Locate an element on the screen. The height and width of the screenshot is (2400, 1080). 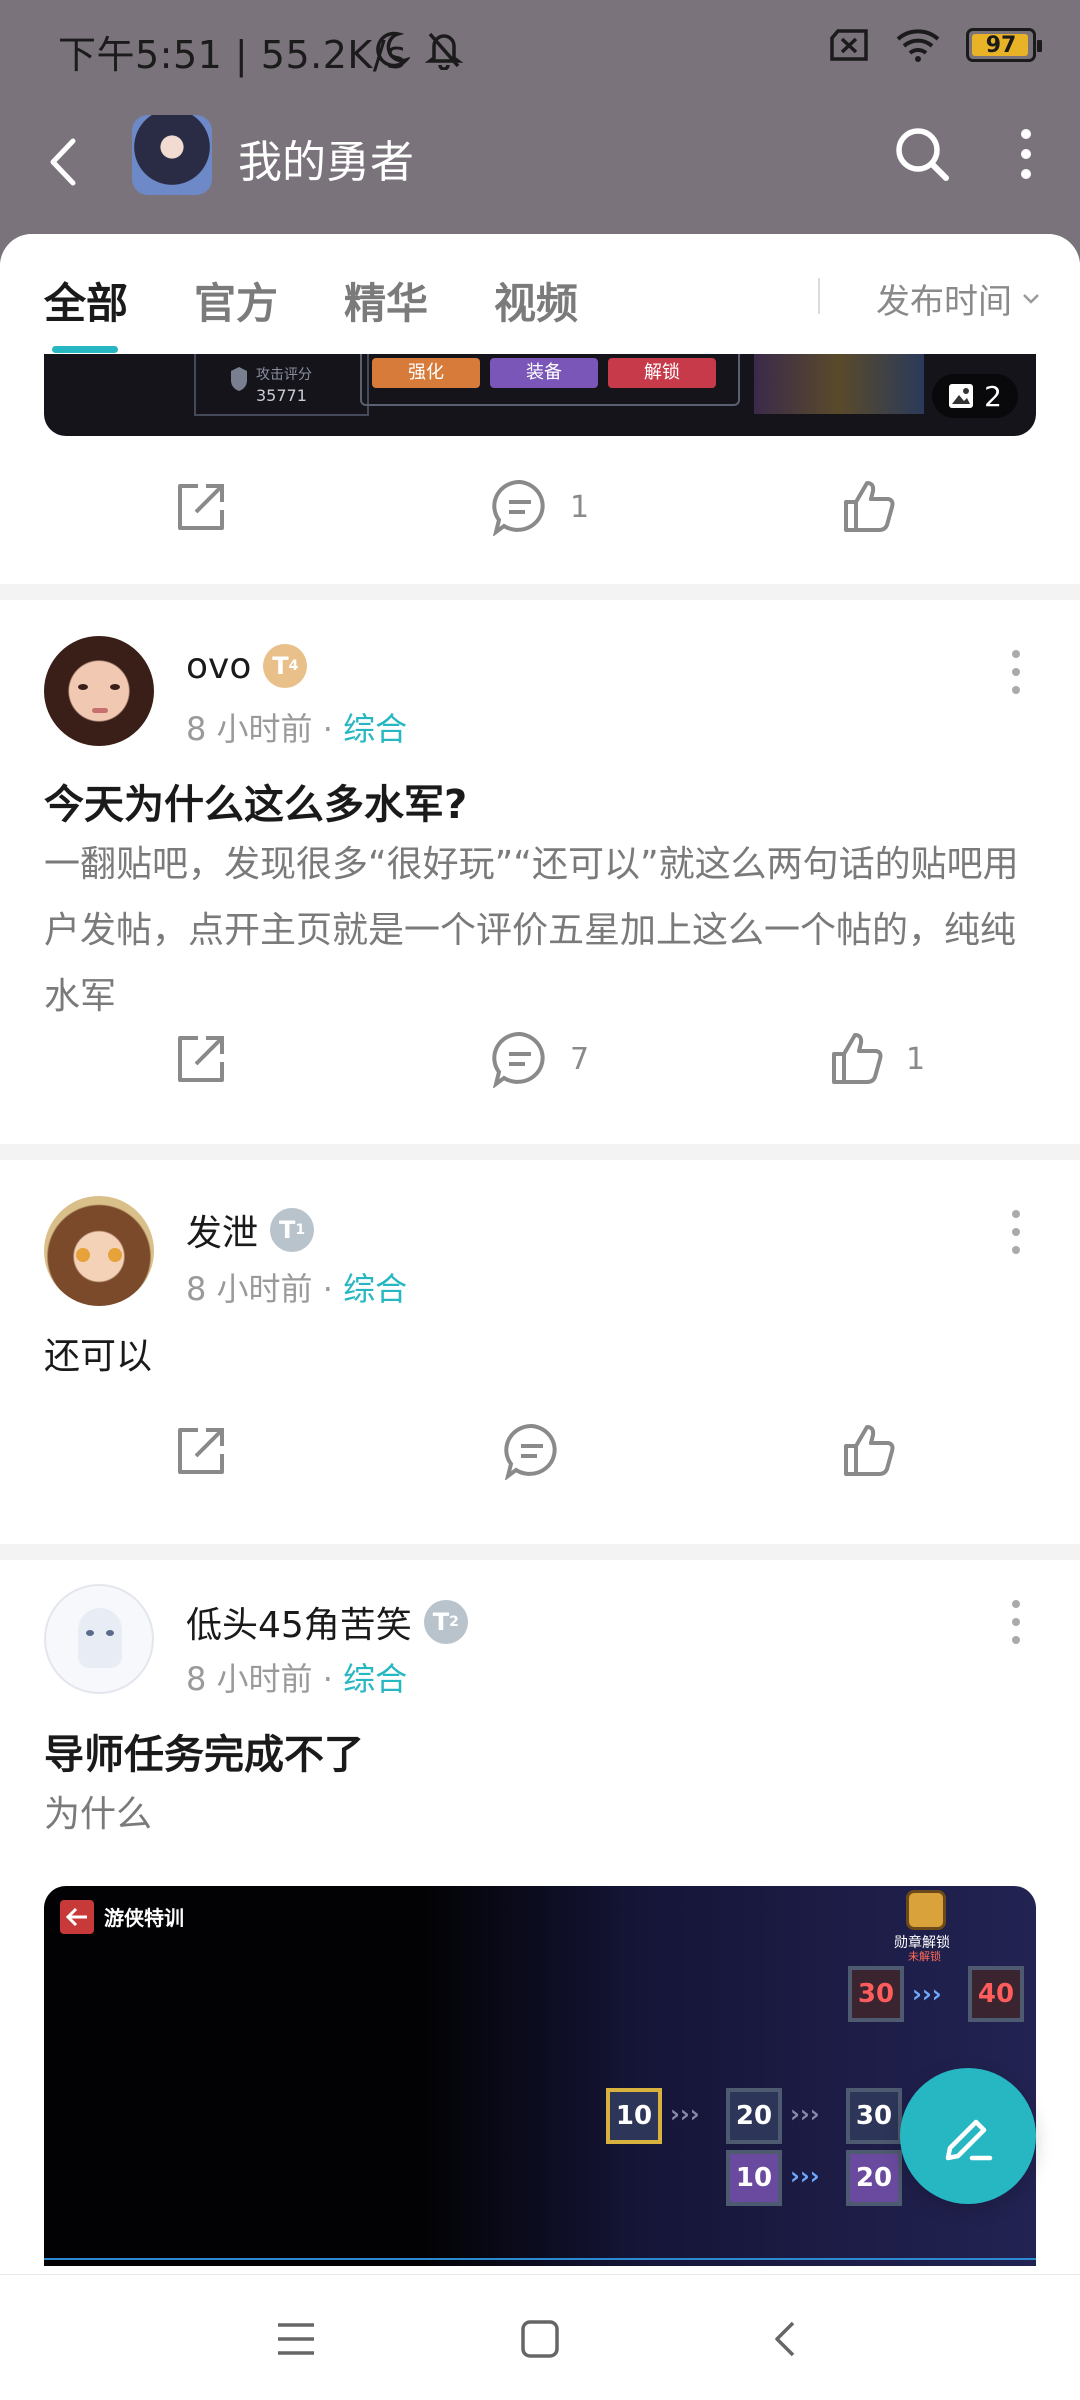
post-body: 还可以 is located at coordinates (98, 1356).